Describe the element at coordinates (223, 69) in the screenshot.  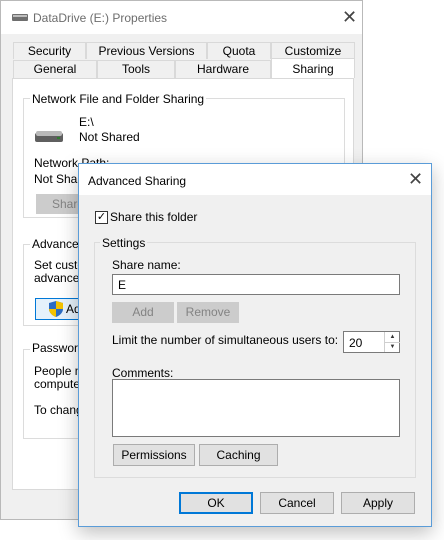
I see `tab-hardware: Hardware` at that location.